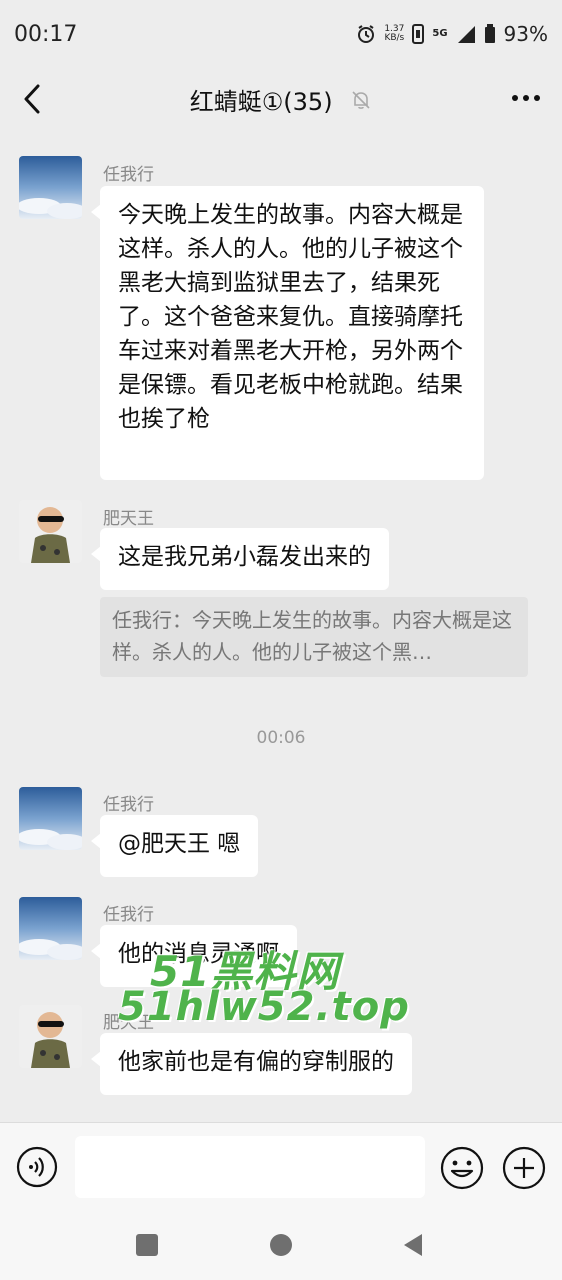 The width and height of the screenshot is (562, 1280). Describe the element at coordinates (174, 846) in the screenshot. I see `message-bubble: @肥天王 嗯` at that location.